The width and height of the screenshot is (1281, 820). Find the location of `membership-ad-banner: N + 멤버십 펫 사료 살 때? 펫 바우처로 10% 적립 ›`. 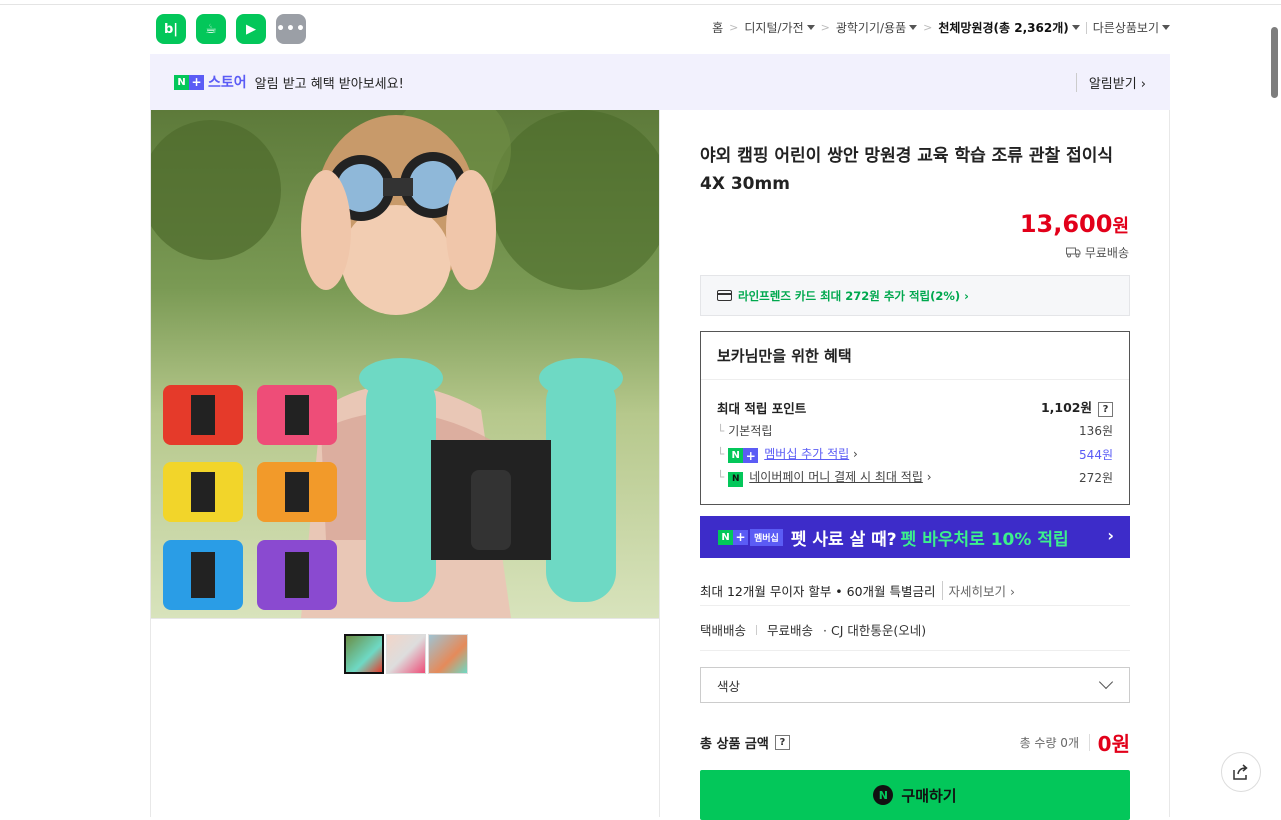

membership-ad-banner: N + 멤버십 펫 사료 살 때? 펫 바우처로 10% 적립 › is located at coordinates (915, 537).